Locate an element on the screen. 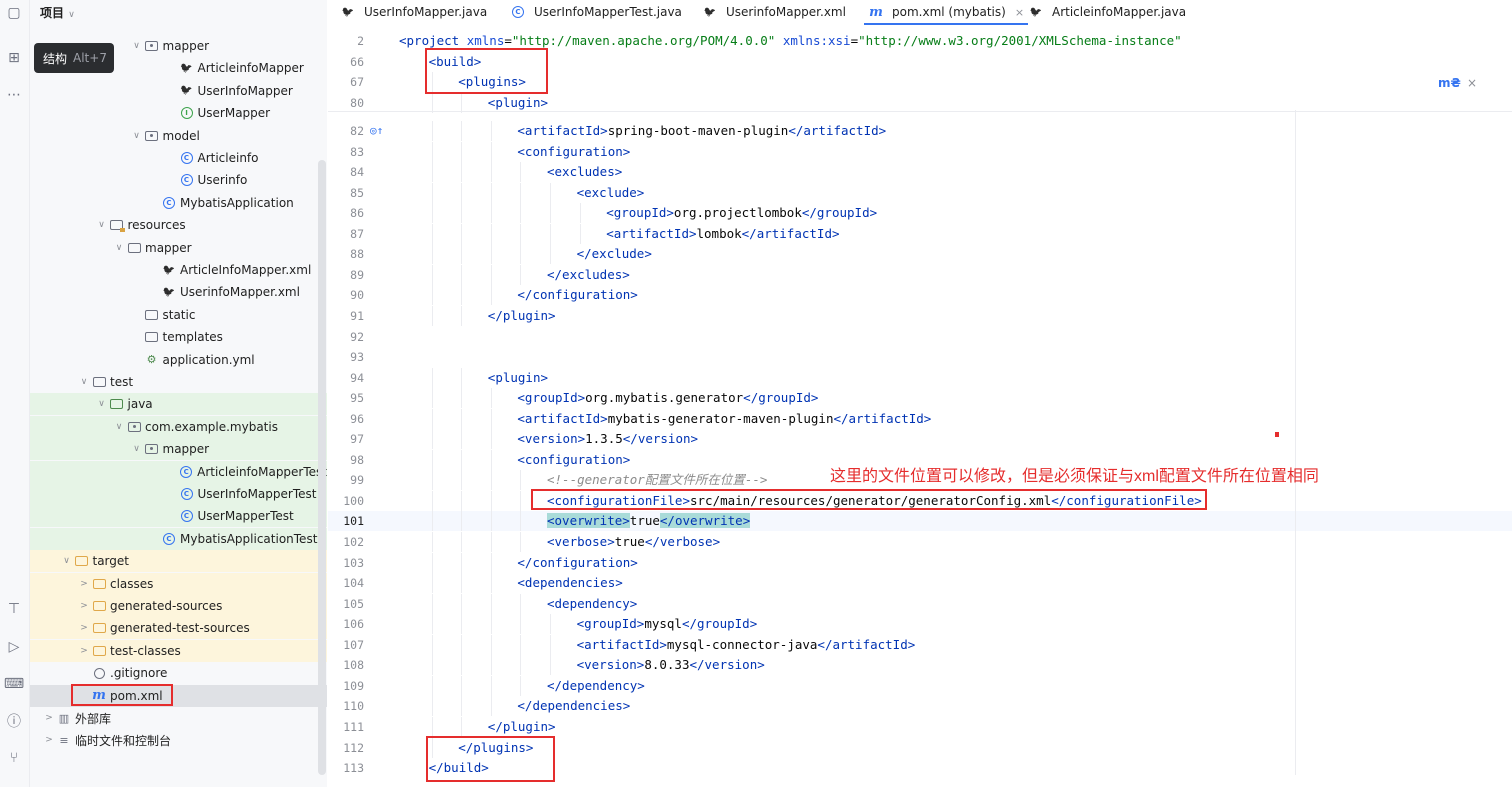 This screenshot has width=1512, height=787. line-number: 110 is located at coordinates (346, 706).